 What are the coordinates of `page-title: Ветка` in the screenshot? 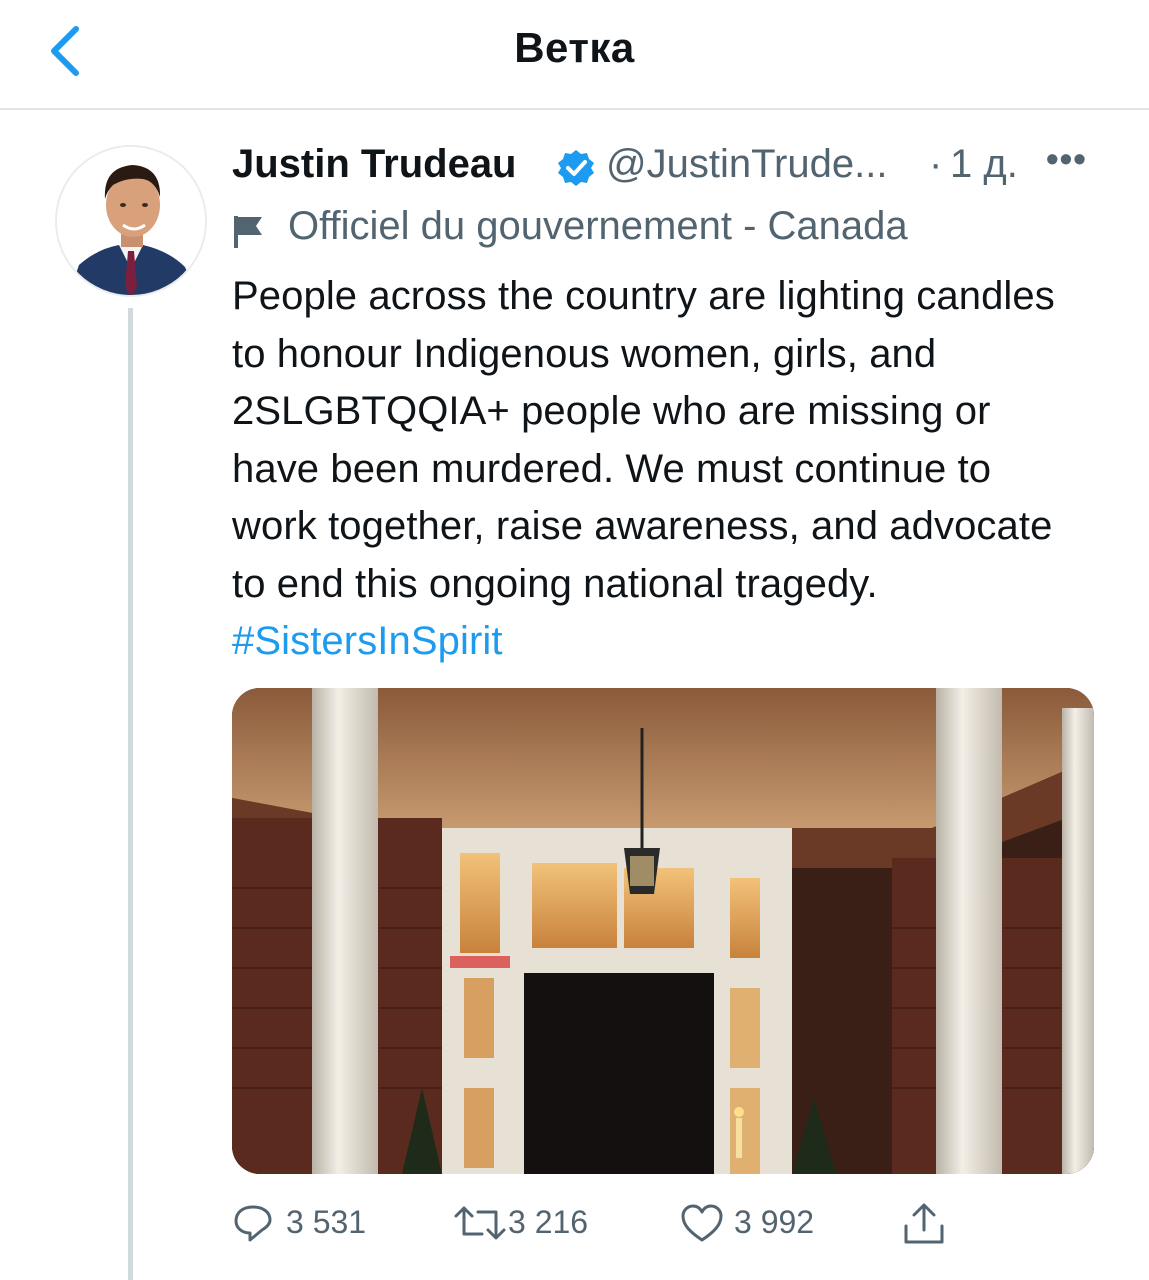 It's located at (574, 47).